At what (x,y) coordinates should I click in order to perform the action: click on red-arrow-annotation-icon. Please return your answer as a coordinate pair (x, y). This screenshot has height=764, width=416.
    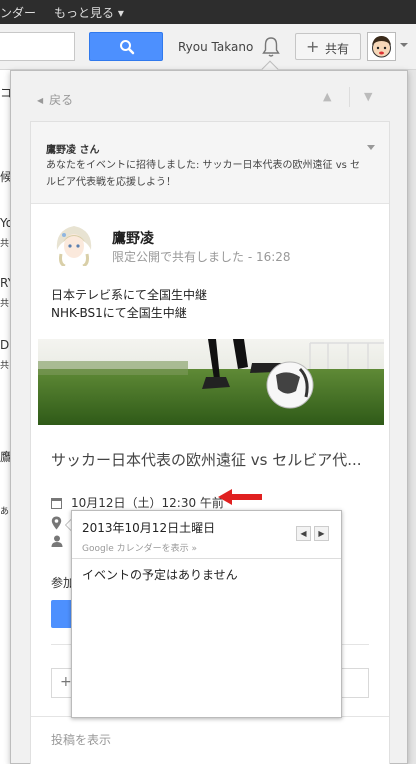
    Looking at the image, I should click on (240, 497).